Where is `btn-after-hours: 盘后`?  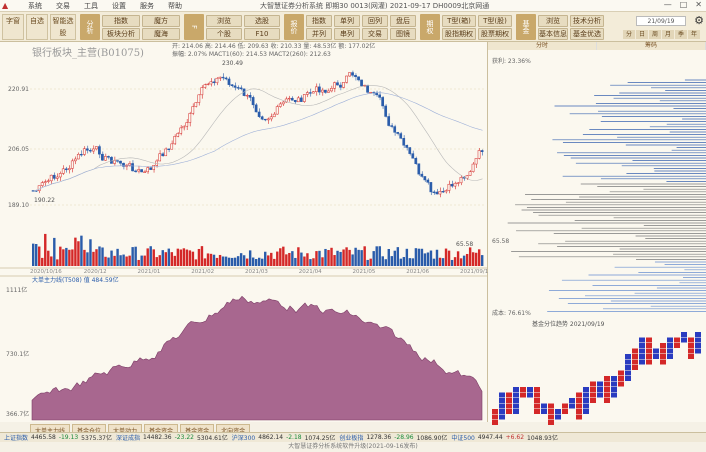
btn-after-hours: 盘后 is located at coordinates (403, 21).